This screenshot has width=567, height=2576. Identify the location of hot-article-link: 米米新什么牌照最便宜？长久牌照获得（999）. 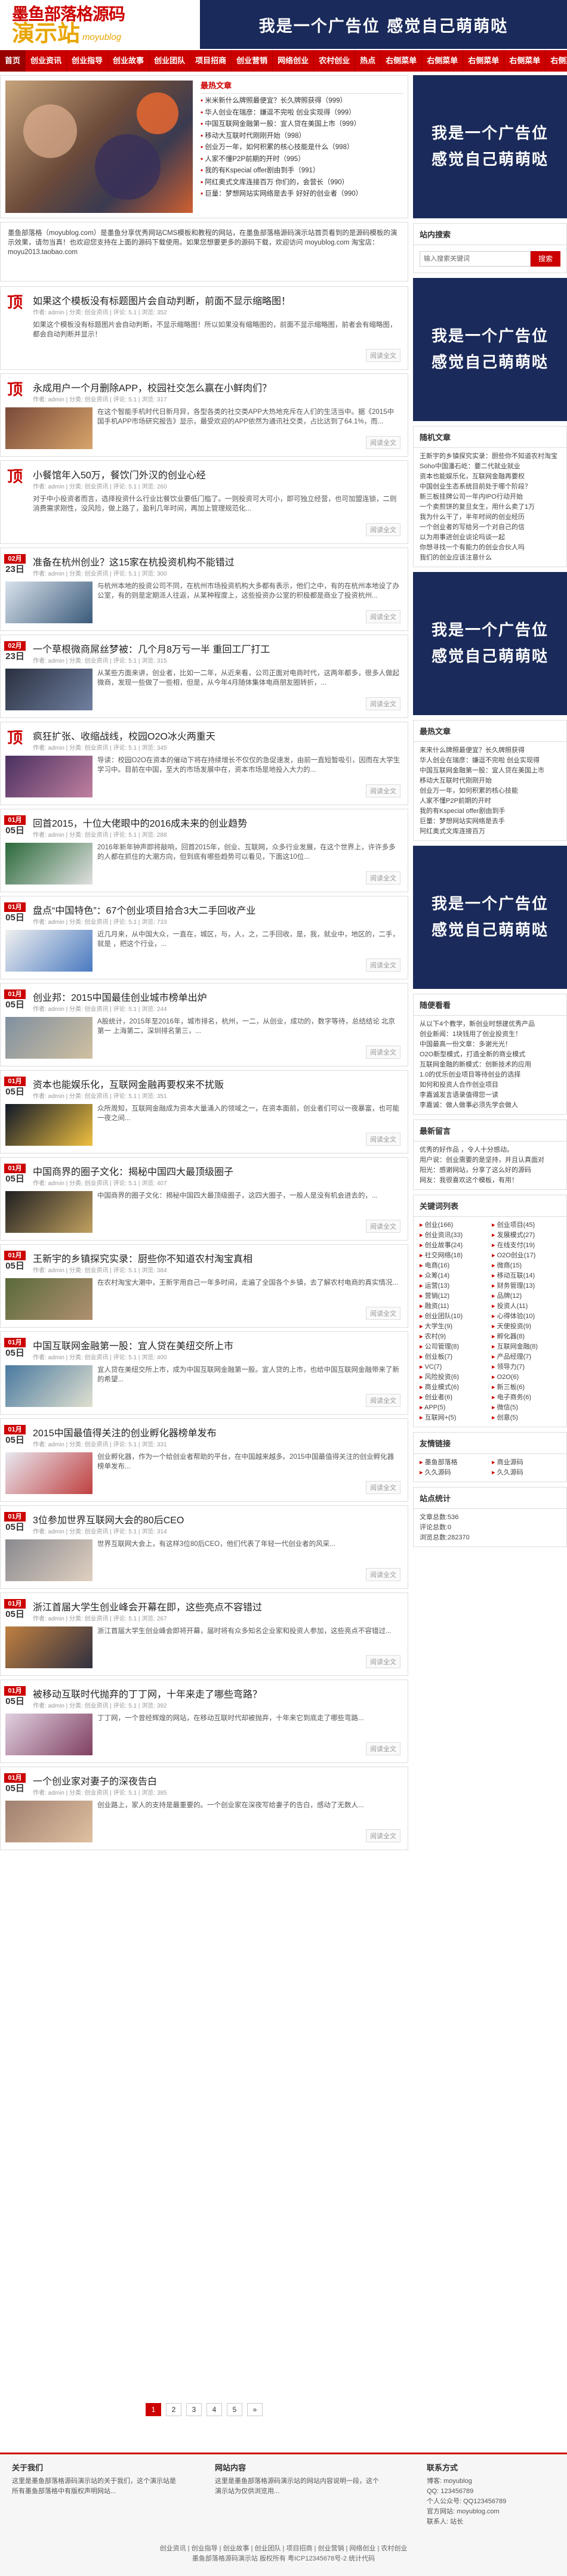
(302, 101).